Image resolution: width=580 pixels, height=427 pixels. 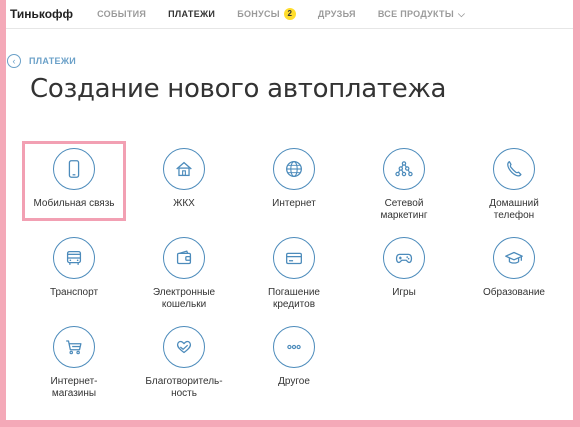 I want to click on category-label: Игры, so click(x=404, y=292).